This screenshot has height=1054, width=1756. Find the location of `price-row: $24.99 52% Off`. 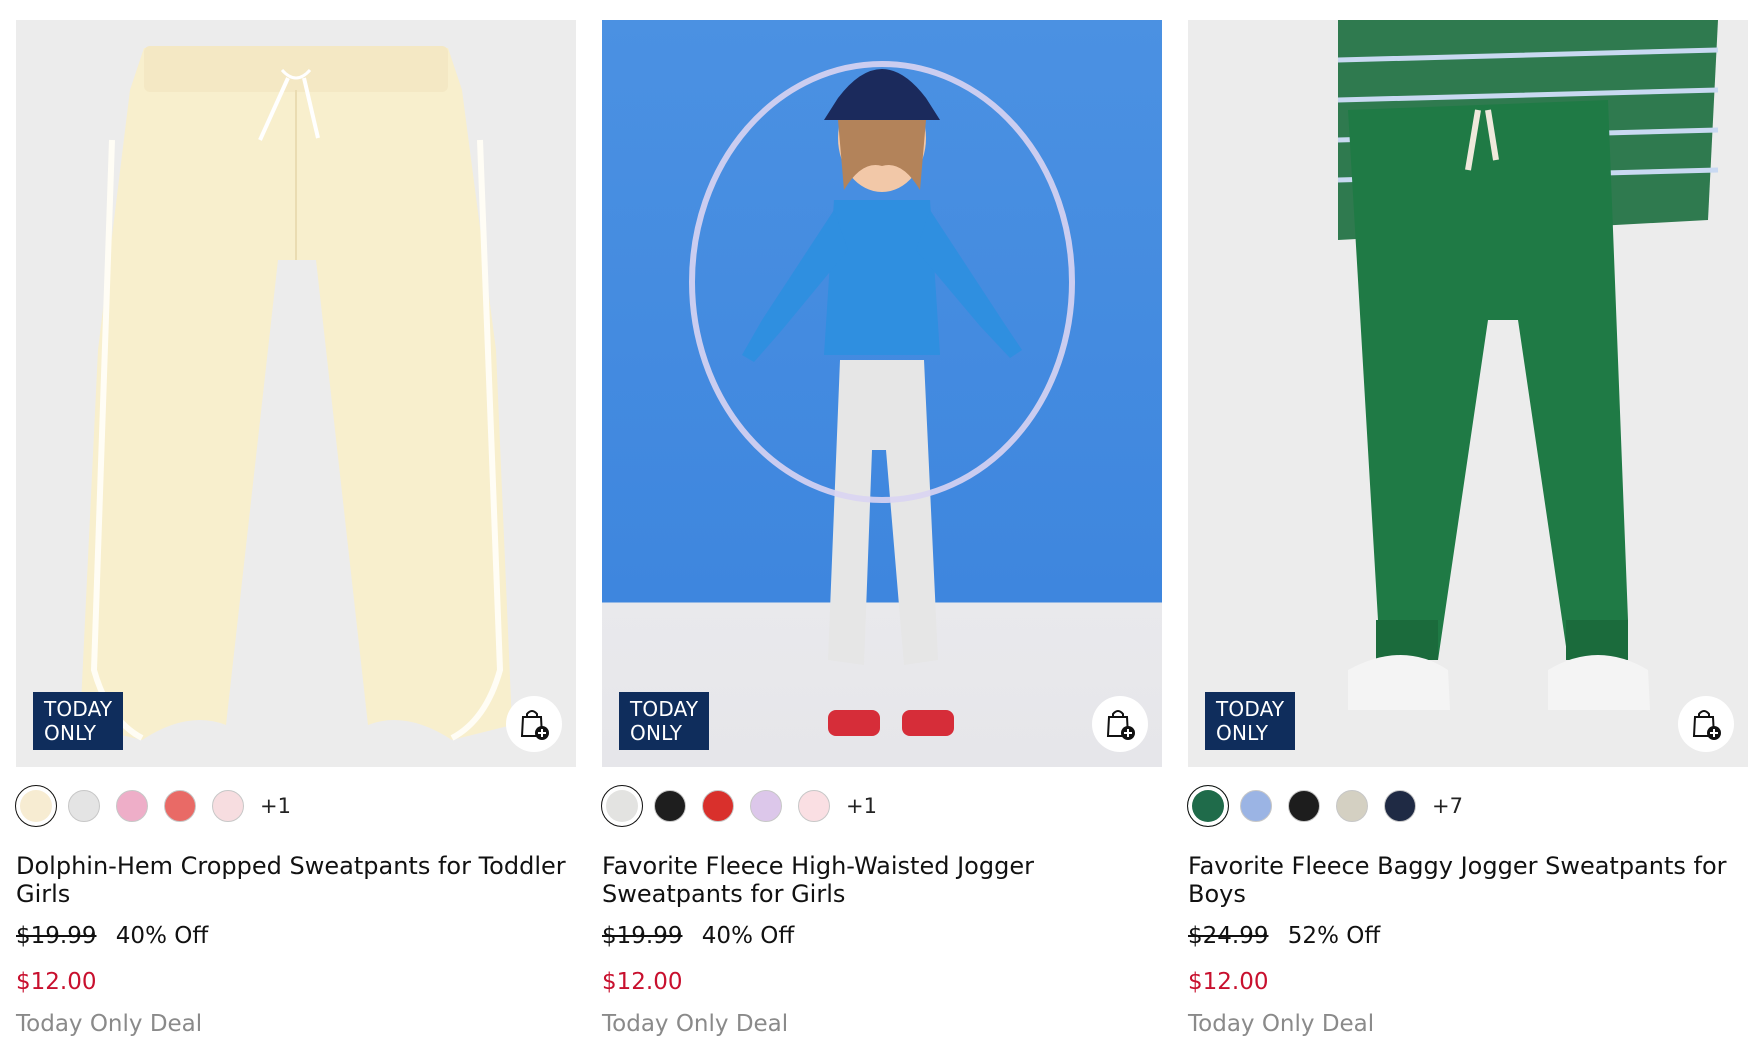

price-row: $24.99 52% Off is located at coordinates (1468, 938).